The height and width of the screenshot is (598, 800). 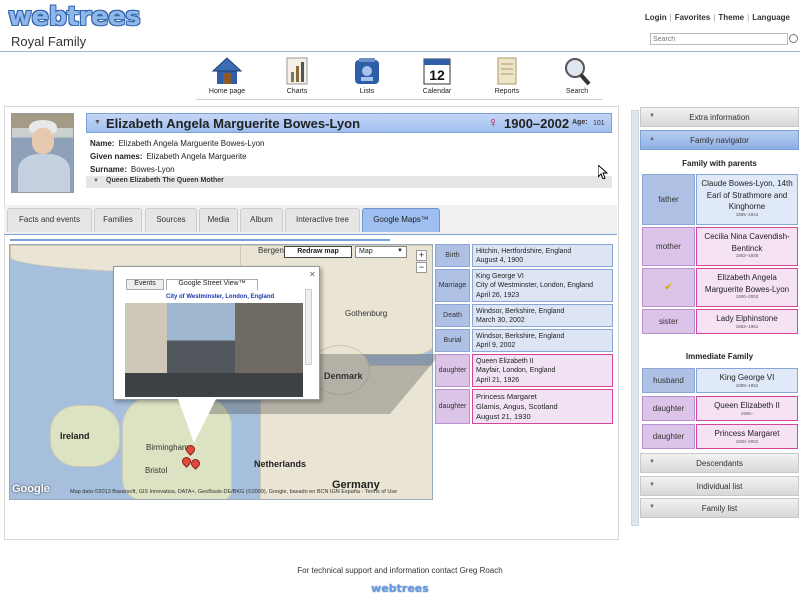 What do you see at coordinates (719, 163) in the screenshot?
I see `family-with-parents-title: Family with parents` at bounding box center [719, 163].